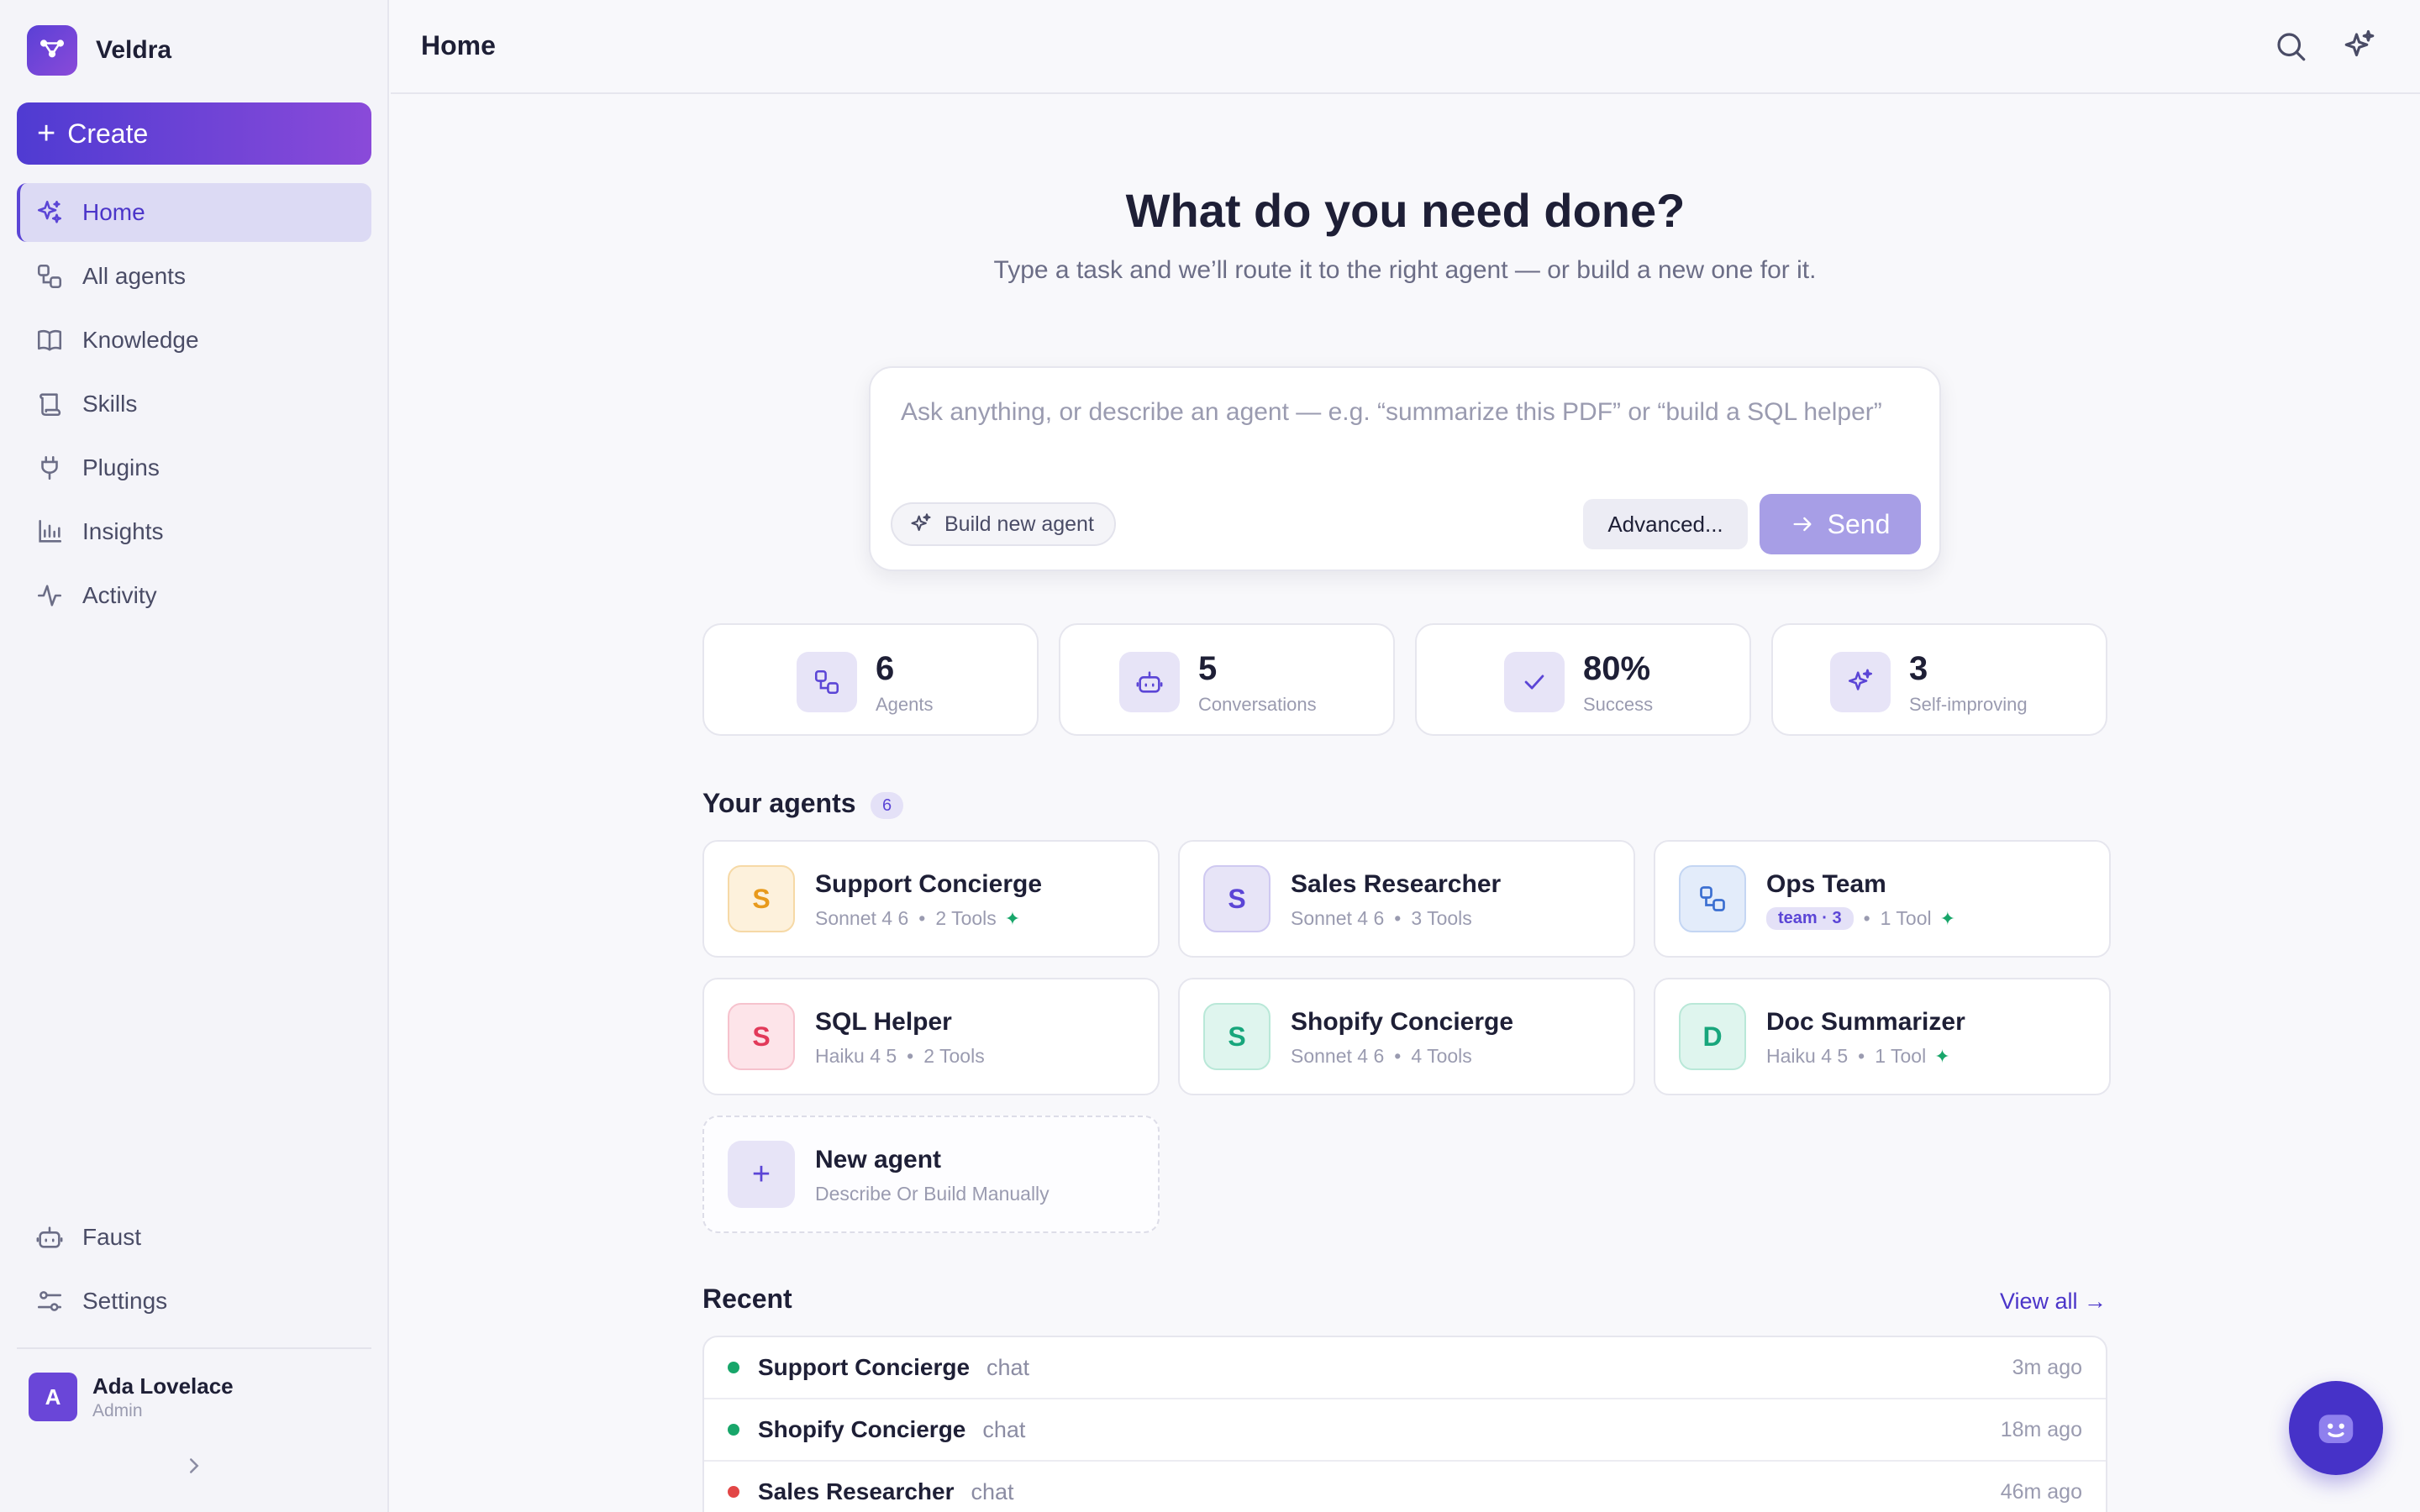  I want to click on search-icon, so click(2291, 47).